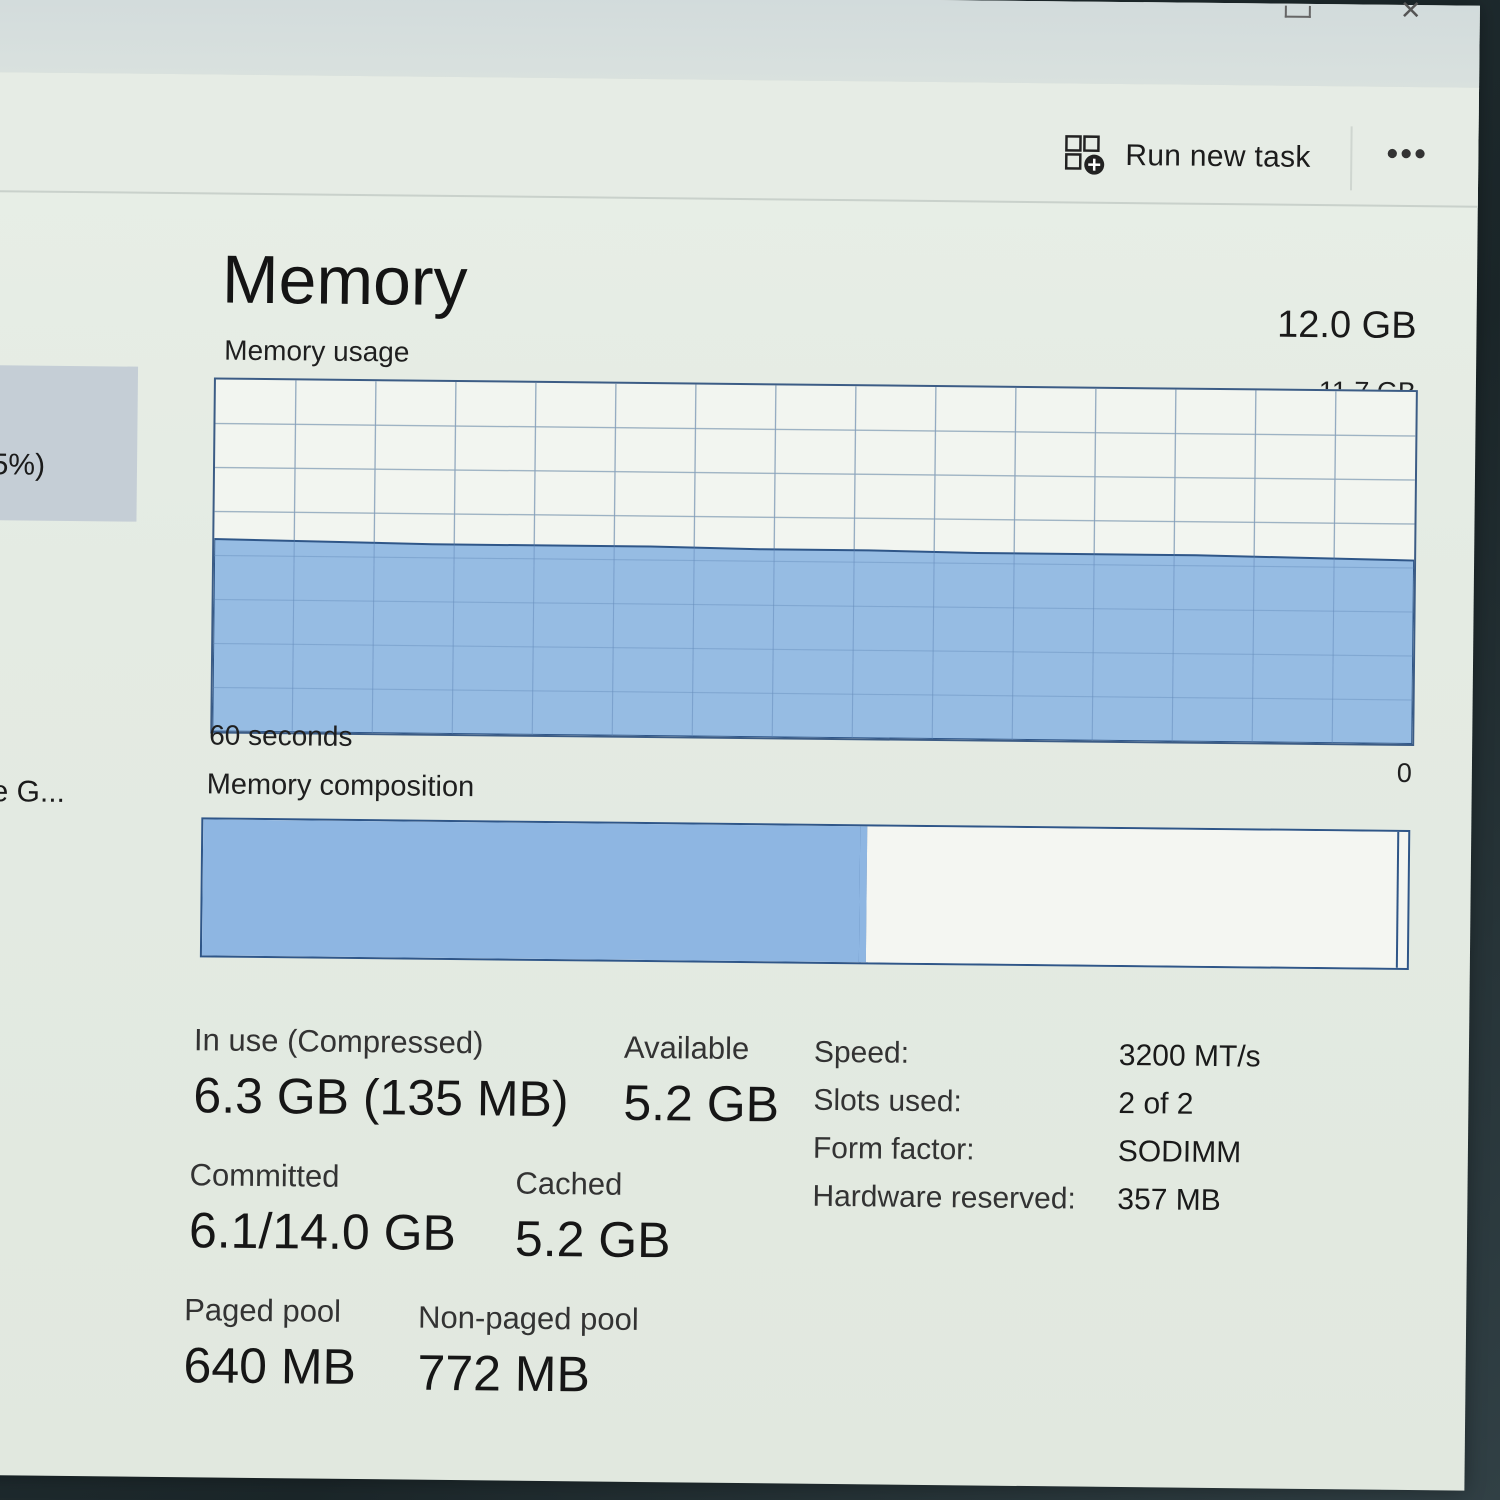 The width and height of the screenshot is (1500, 1500). I want to click on stat-paged-pool: Paged pool 640 MB, so click(269, 1344).